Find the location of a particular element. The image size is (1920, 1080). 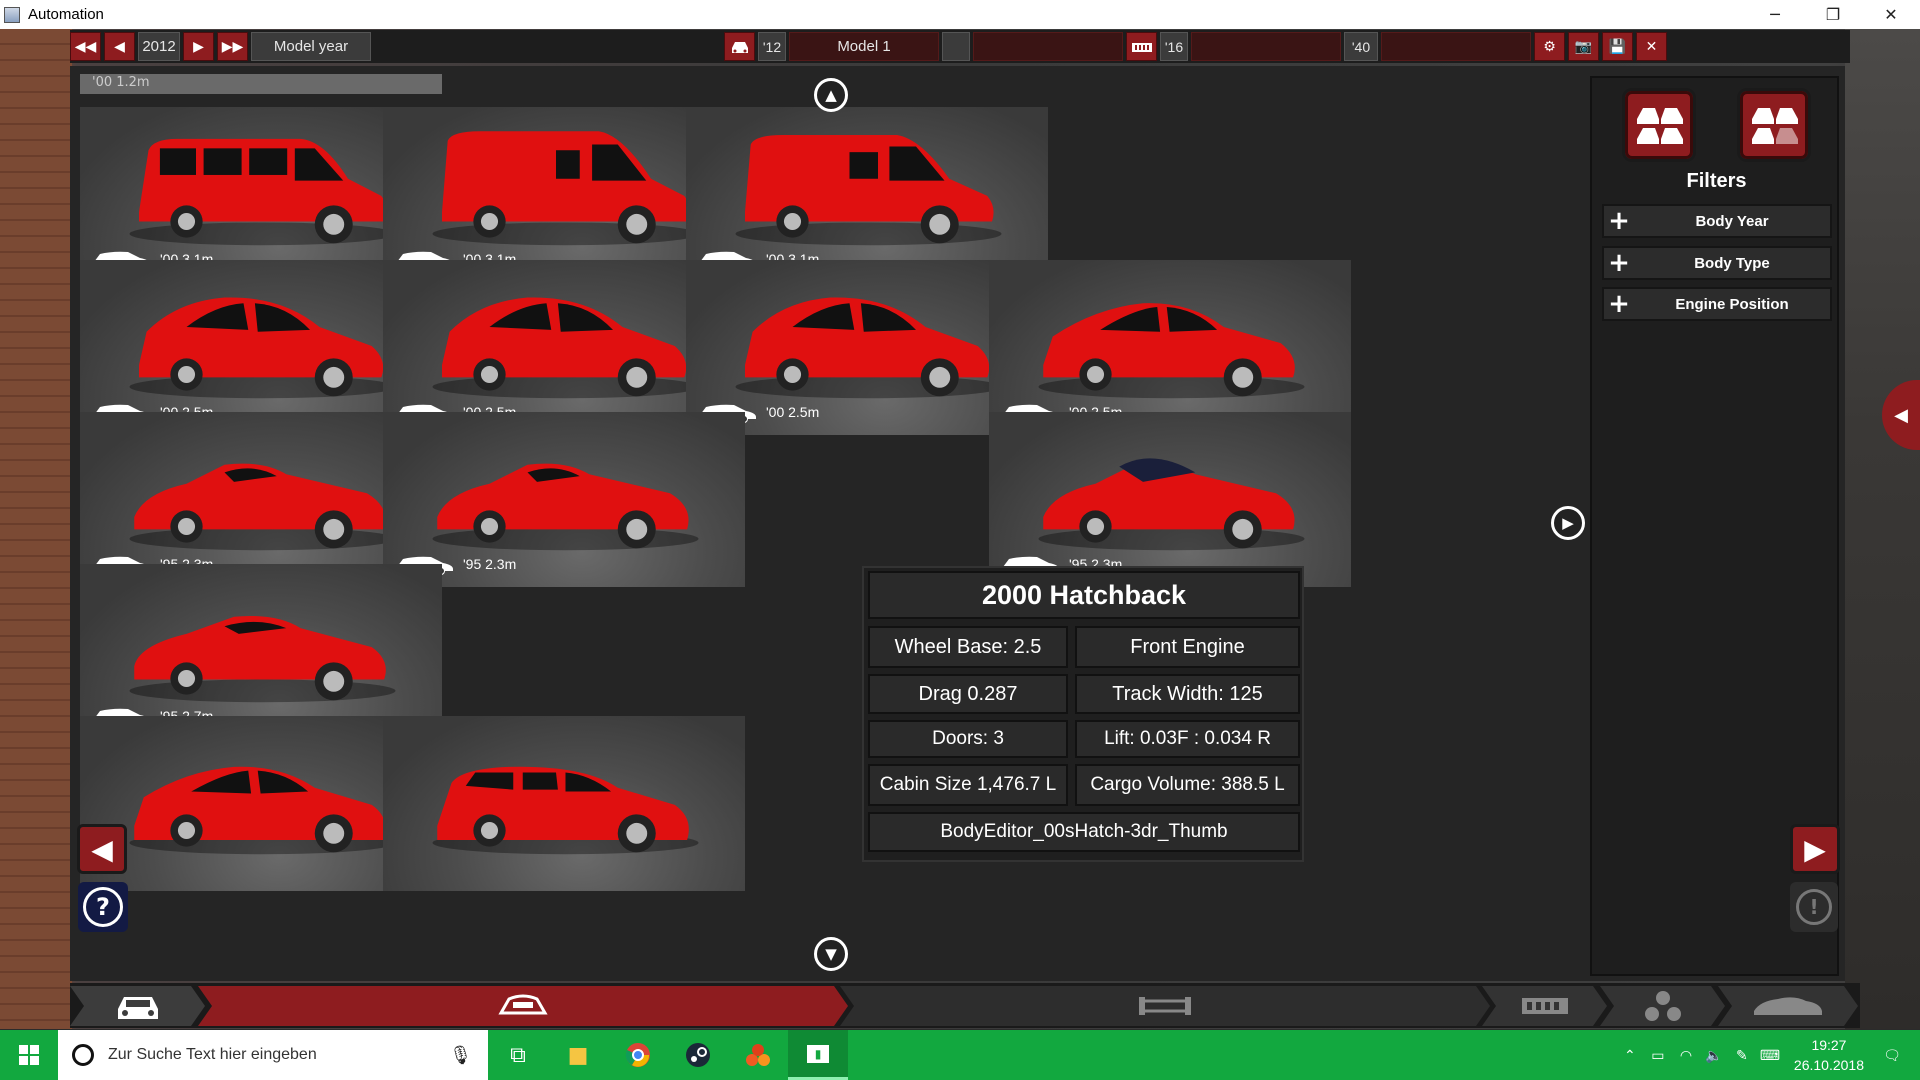

step-model is located at coordinates (137, 1006).